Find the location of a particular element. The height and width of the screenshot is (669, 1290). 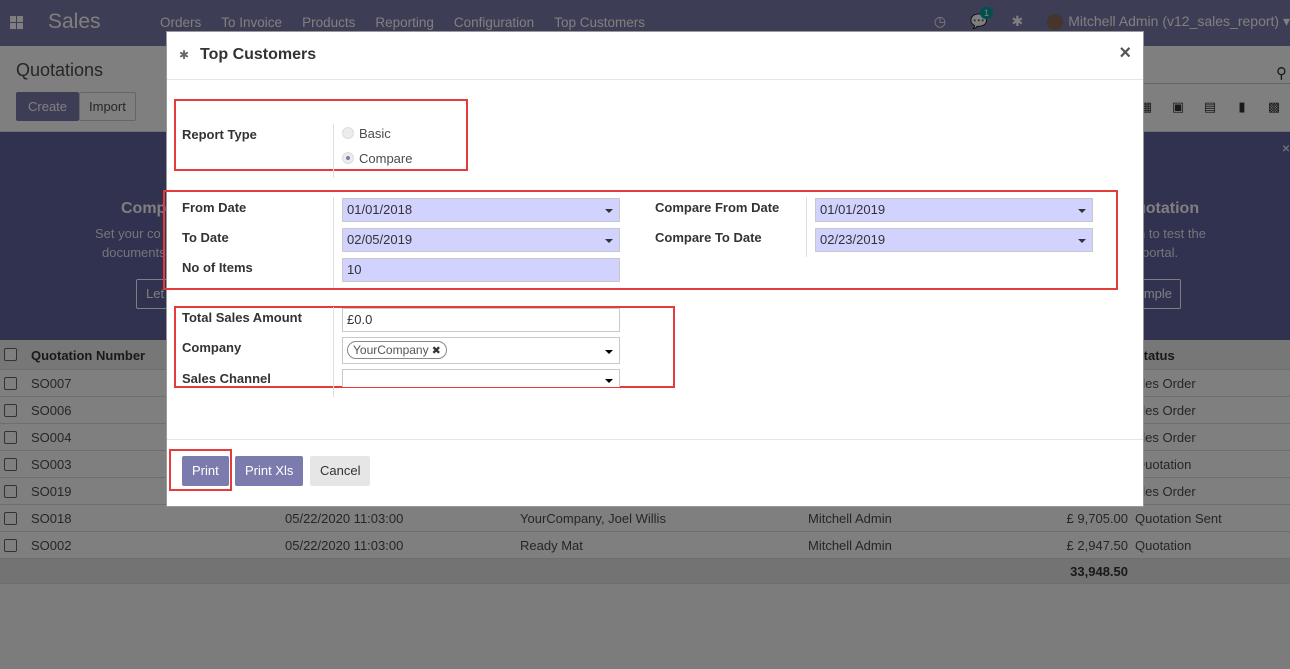

company-tag: YourCompany ✖ is located at coordinates (397, 350).